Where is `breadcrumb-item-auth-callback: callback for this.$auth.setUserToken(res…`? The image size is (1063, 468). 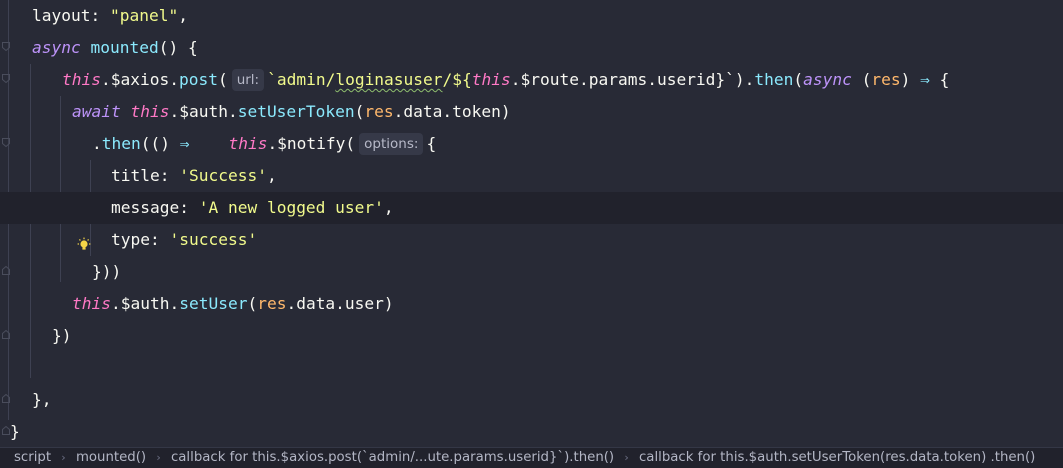
breadcrumb-item-auth-callback: callback for this.$auth.setUserToken(res… is located at coordinates (837, 458).